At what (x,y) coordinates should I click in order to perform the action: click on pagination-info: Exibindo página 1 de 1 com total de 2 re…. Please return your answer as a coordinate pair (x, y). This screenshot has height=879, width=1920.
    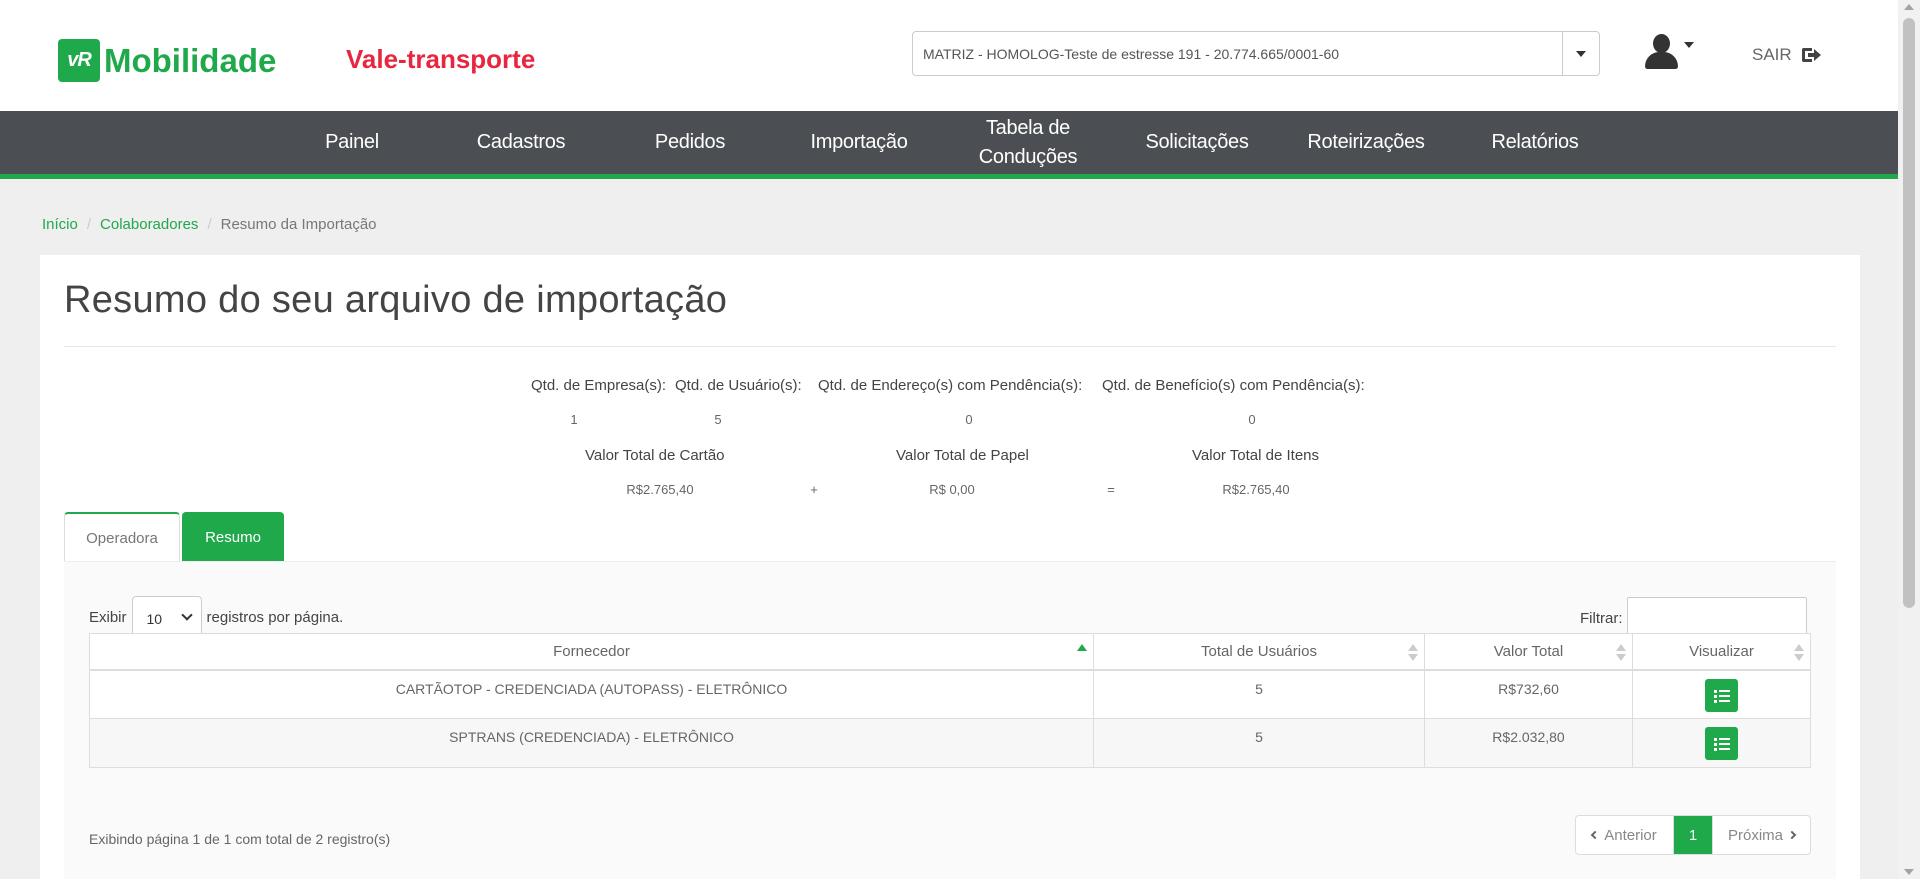
    Looking at the image, I should click on (240, 839).